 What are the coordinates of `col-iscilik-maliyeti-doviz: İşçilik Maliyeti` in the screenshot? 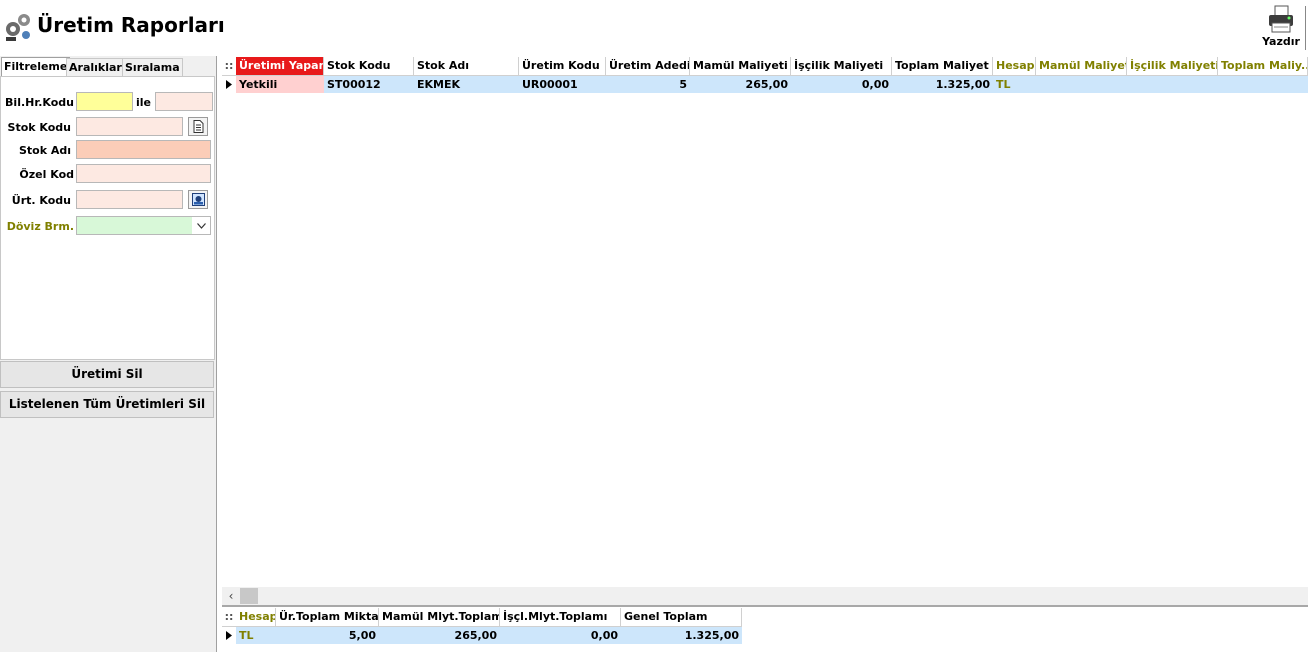 It's located at (1172, 66).